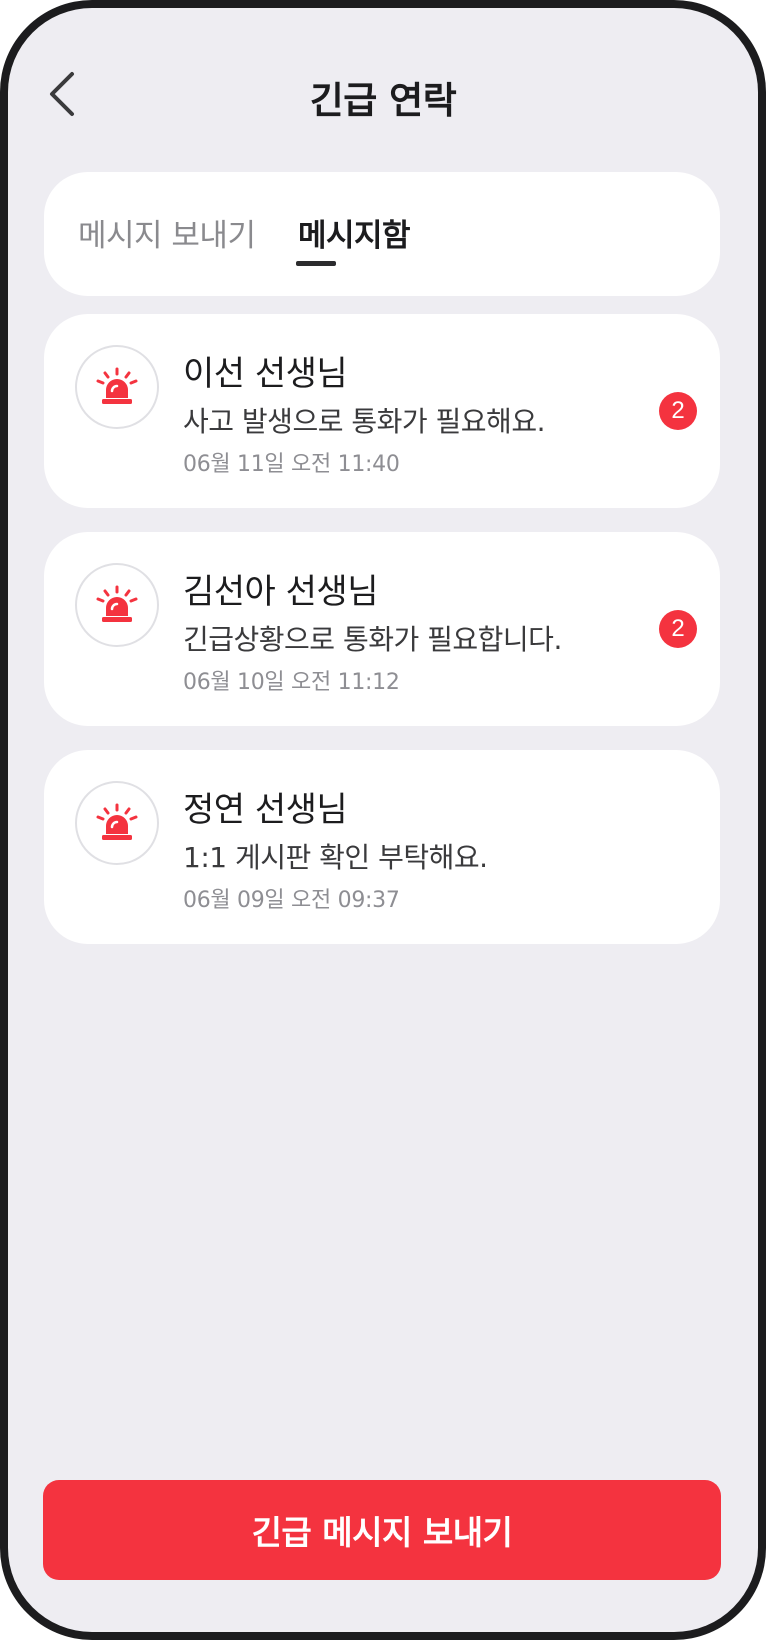 The height and width of the screenshot is (1640, 766). What do you see at coordinates (364, 421) in the screenshot?
I see `message-preview: 사고 발생으로 통화가 필요해요.` at bounding box center [364, 421].